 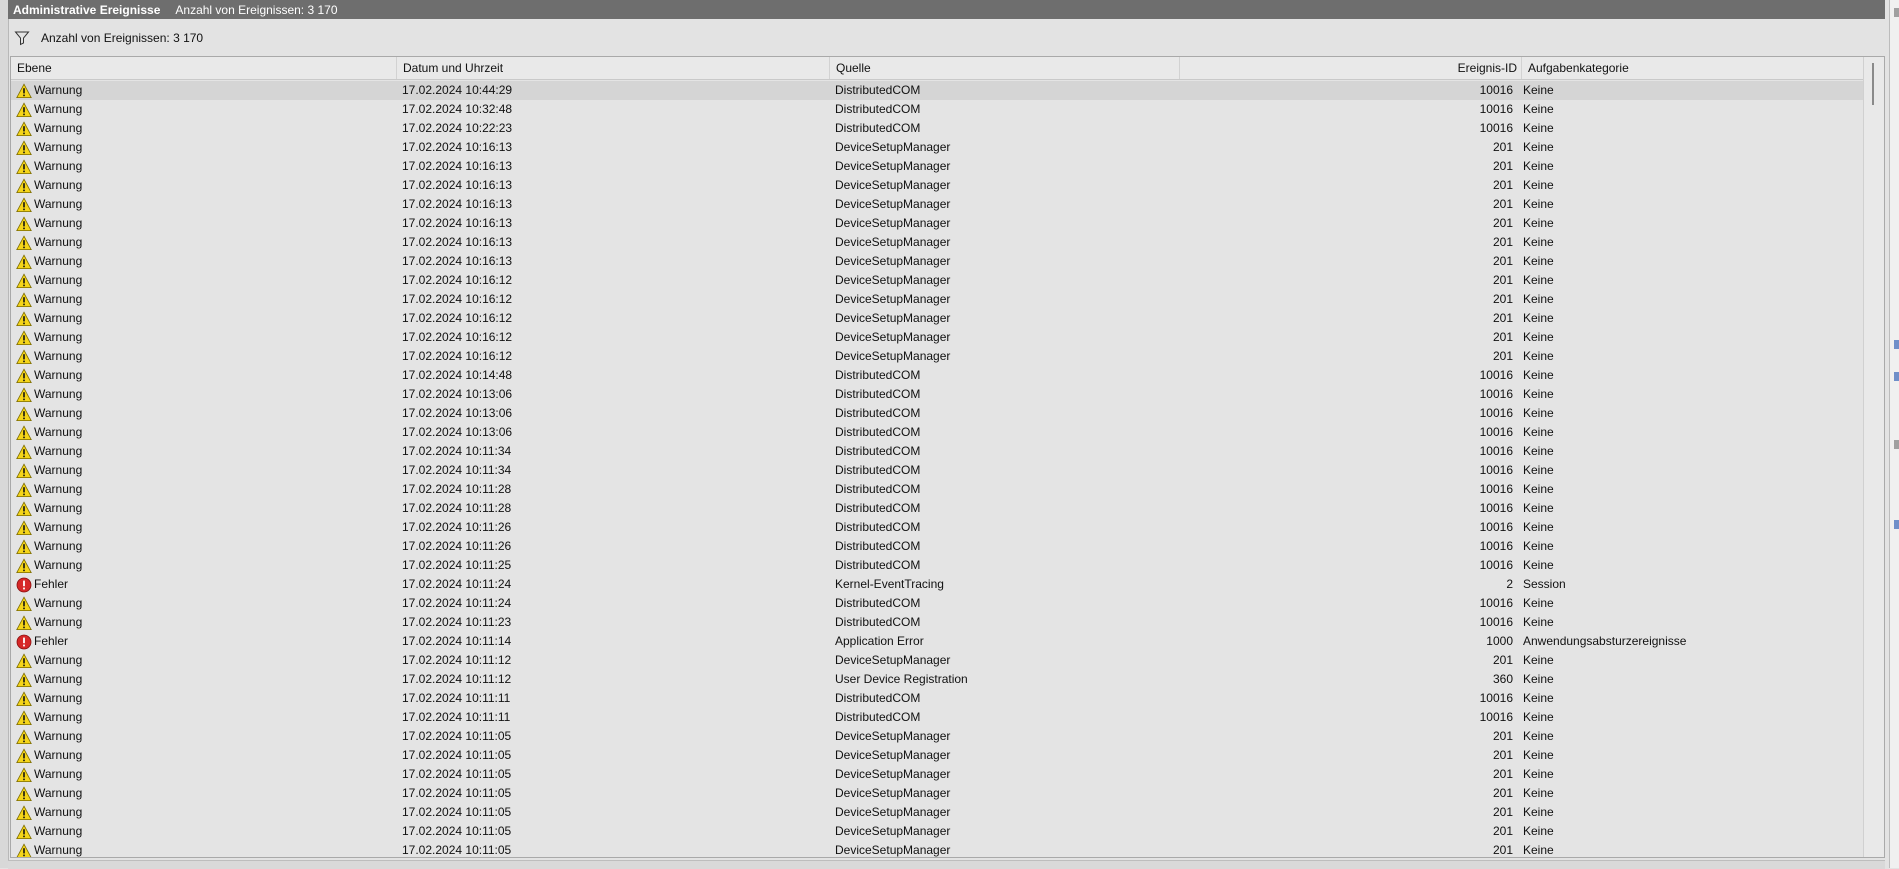 What do you see at coordinates (204, 68) in the screenshot?
I see `column-header-level: Ebene` at bounding box center [204, 68].